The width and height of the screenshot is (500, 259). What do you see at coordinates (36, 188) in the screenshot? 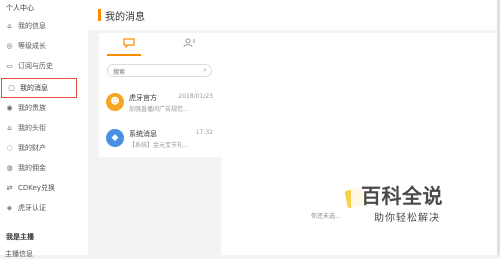
I see `sidebar-item-label: CDKey兑换` at bounding box center [36, 188].